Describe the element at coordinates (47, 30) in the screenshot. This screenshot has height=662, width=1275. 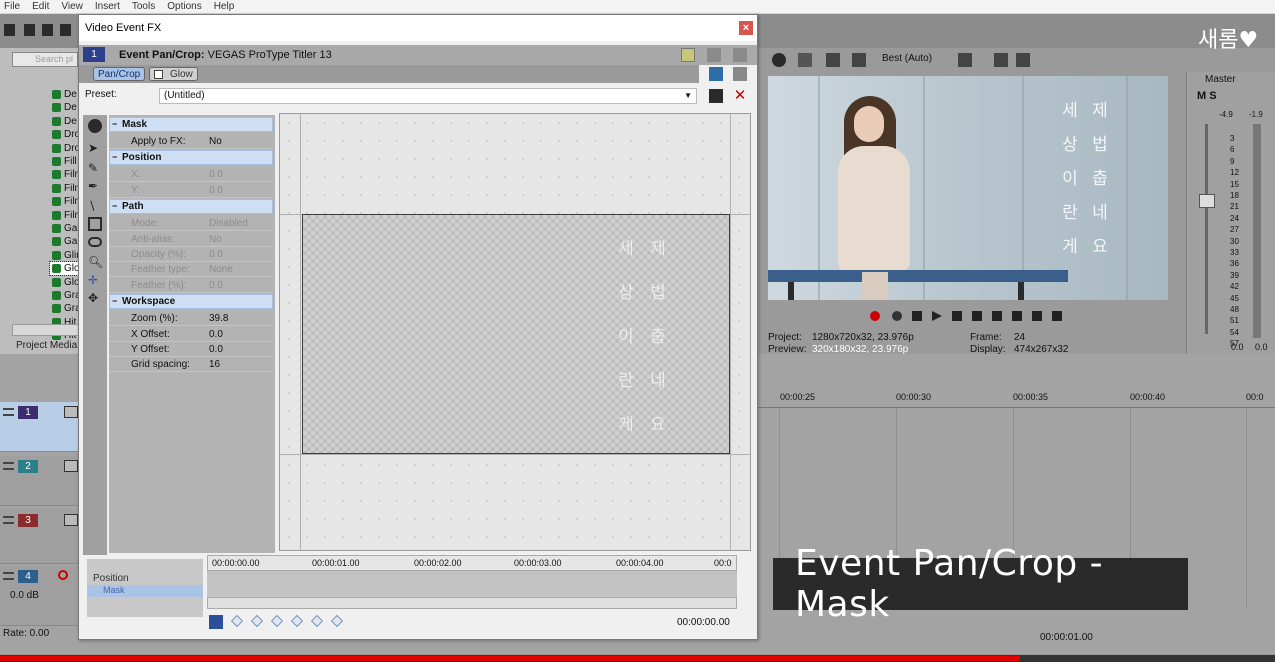
I see `save-icon` at that location.